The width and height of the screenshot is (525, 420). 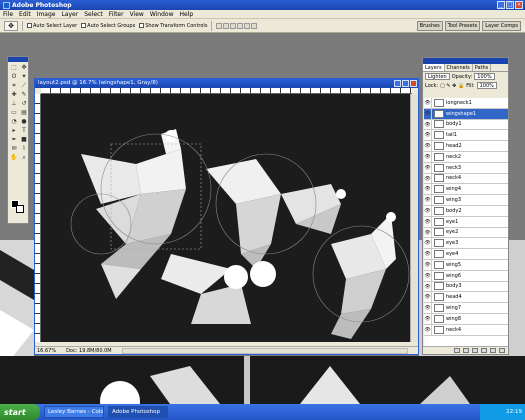 What do you see at coordinates (24, 121) in the screenshot?
I see `dodge-tool-icon: ●` at bounding box center [24, 121].